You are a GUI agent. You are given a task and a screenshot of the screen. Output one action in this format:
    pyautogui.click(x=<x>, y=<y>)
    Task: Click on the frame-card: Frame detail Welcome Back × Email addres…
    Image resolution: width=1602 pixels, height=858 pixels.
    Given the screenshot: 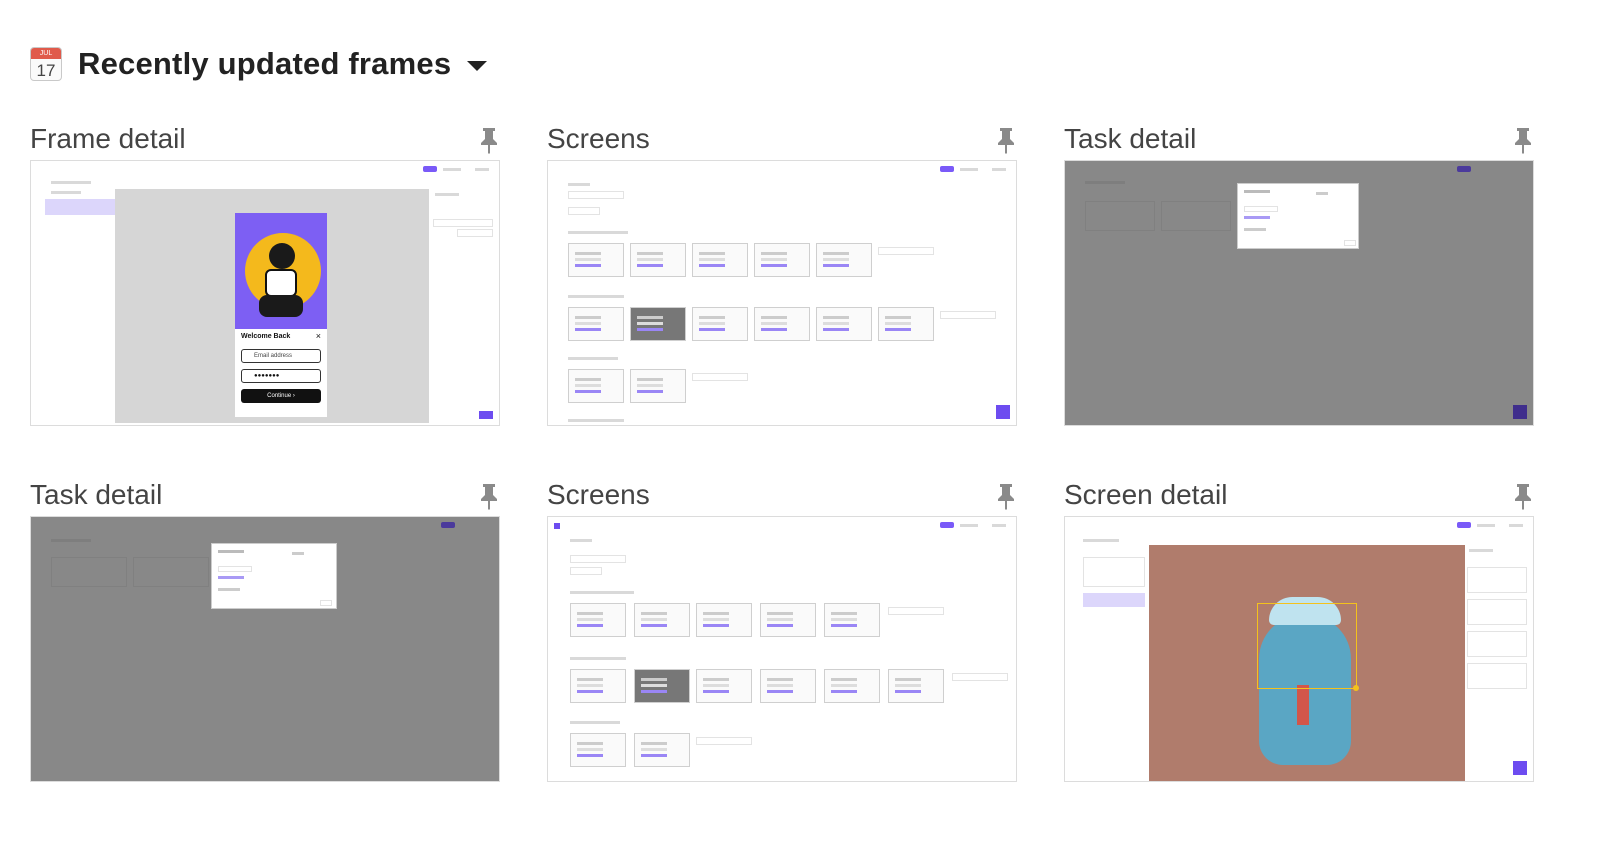 What is the action you would take?
    pyautogui.click(x=265, y=274)
    